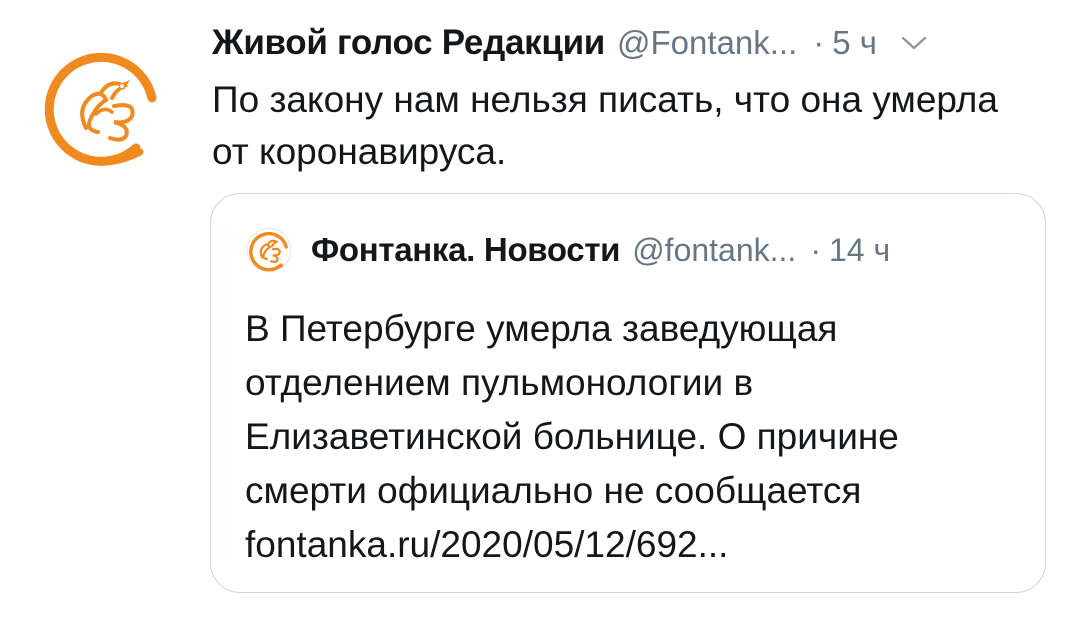 The height and width of the screenshot is (625, 1080). What do you see at coordinates (408, 43) in the screenshot?
I see `author-display-name: Живой голос Редакции` at bounding box center [408, 43].